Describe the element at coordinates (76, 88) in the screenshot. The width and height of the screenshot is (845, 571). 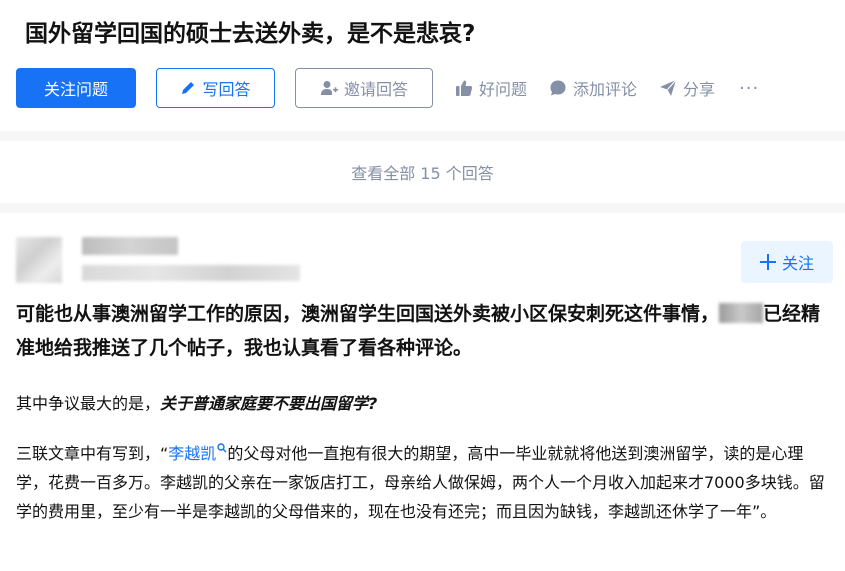
I see `follow-question-button: 关注问题` at that location.